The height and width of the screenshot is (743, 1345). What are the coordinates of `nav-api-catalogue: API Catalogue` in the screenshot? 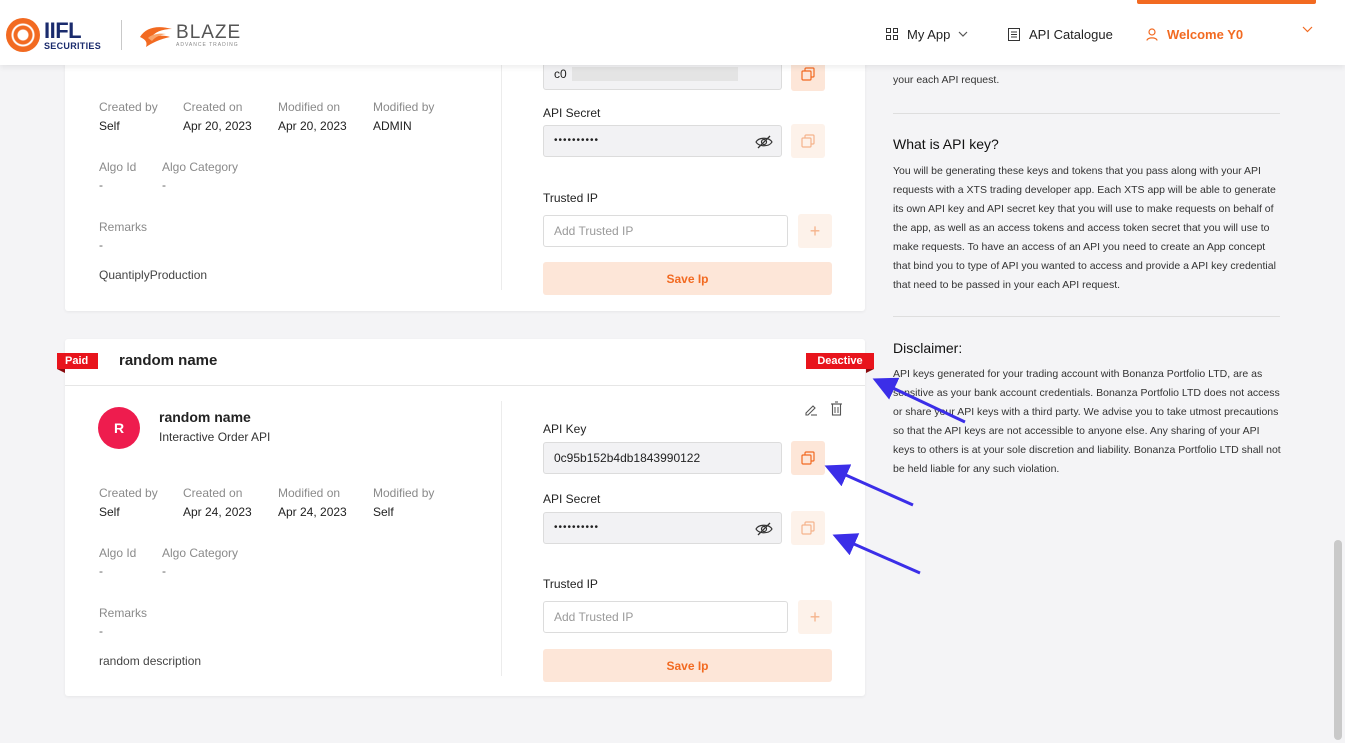 It's located at (1060, 34).